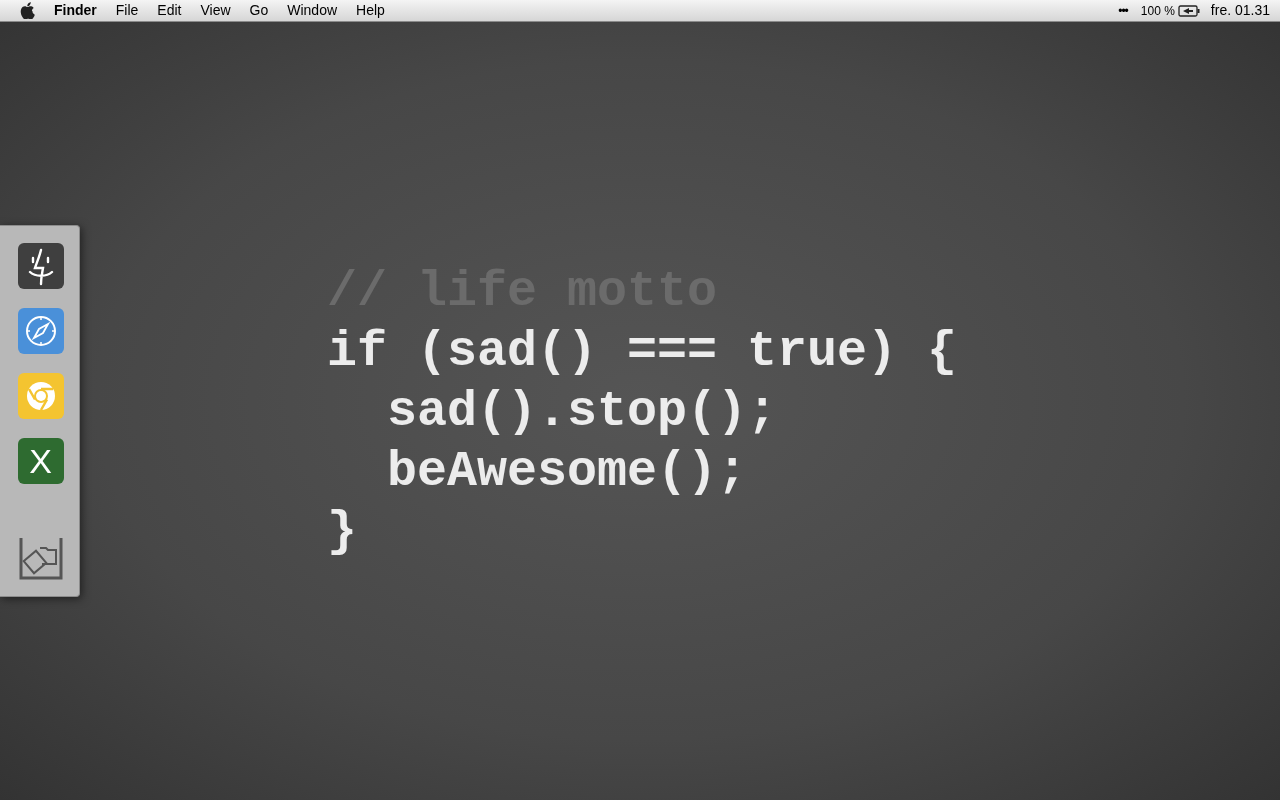  I want to click on code-line: sad().stop();, so click(582, 412).